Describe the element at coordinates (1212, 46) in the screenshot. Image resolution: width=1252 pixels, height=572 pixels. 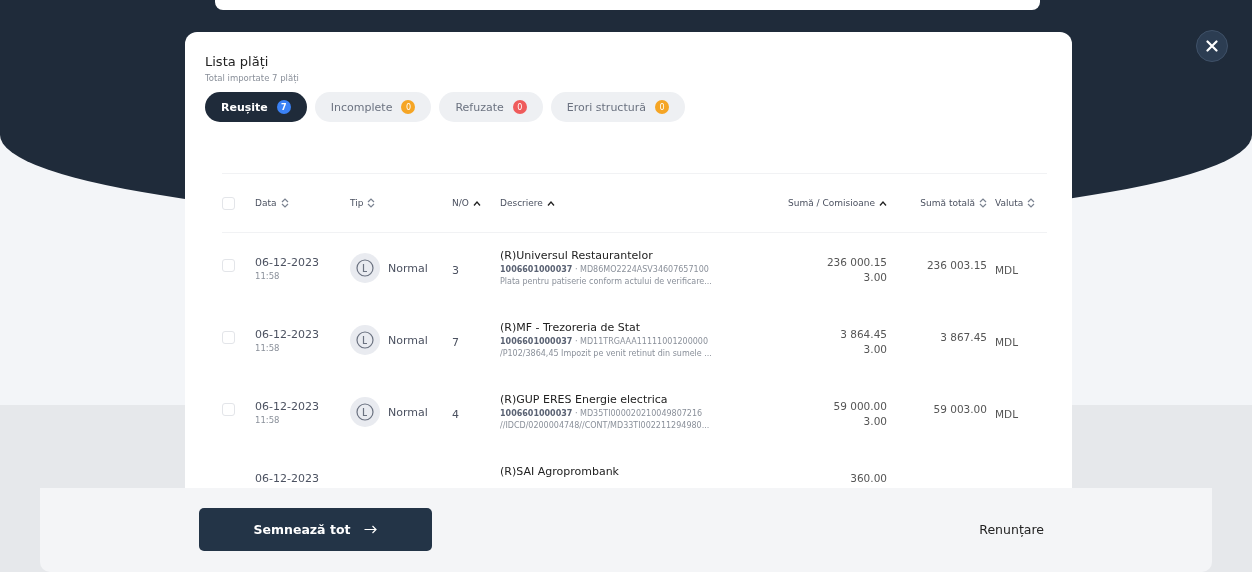
I see `close-icon` at that location.